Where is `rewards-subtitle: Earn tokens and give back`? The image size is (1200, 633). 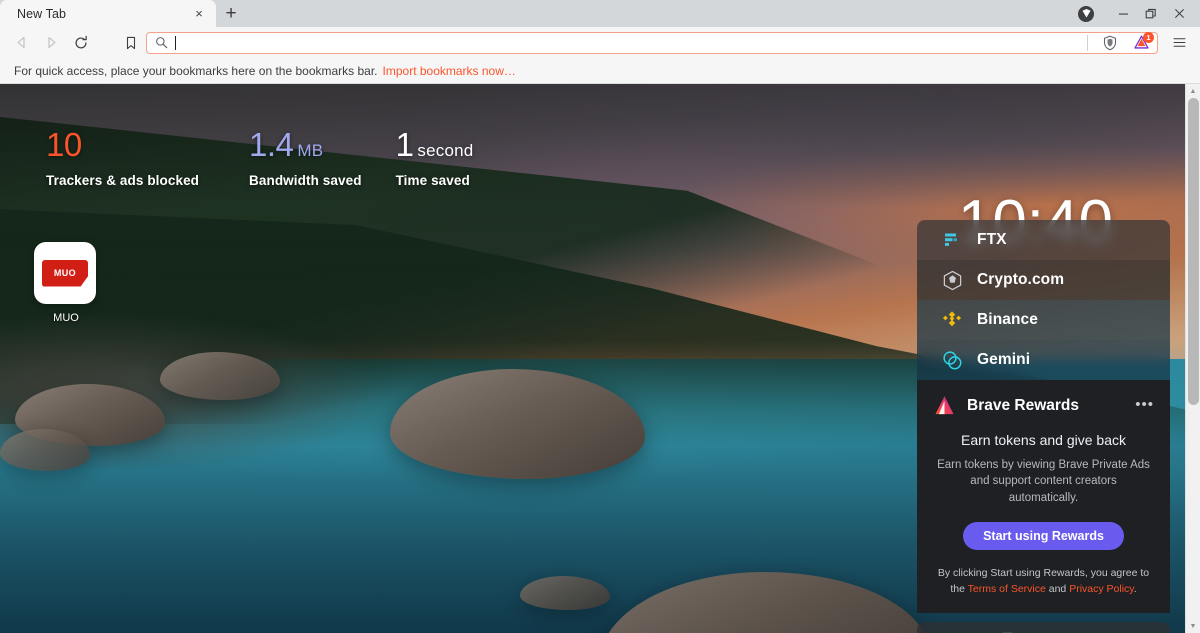
rewards-subtitle: Earn tokens and give back is located at coordinates (1043, 440).